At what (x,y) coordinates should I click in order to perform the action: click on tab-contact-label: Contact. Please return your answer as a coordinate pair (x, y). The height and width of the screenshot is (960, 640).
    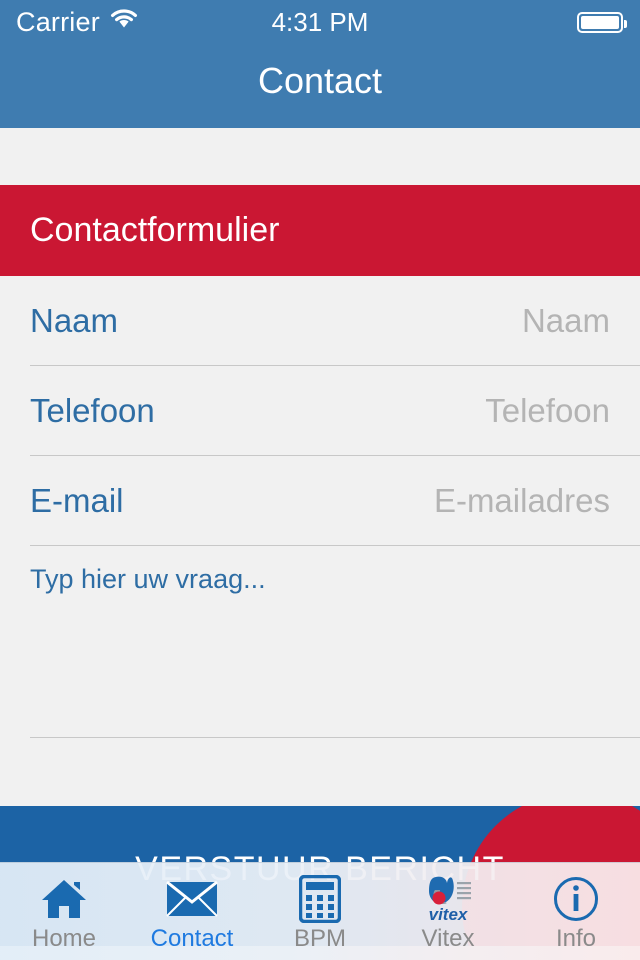
    Looking at the image, I should click on (192, 938).